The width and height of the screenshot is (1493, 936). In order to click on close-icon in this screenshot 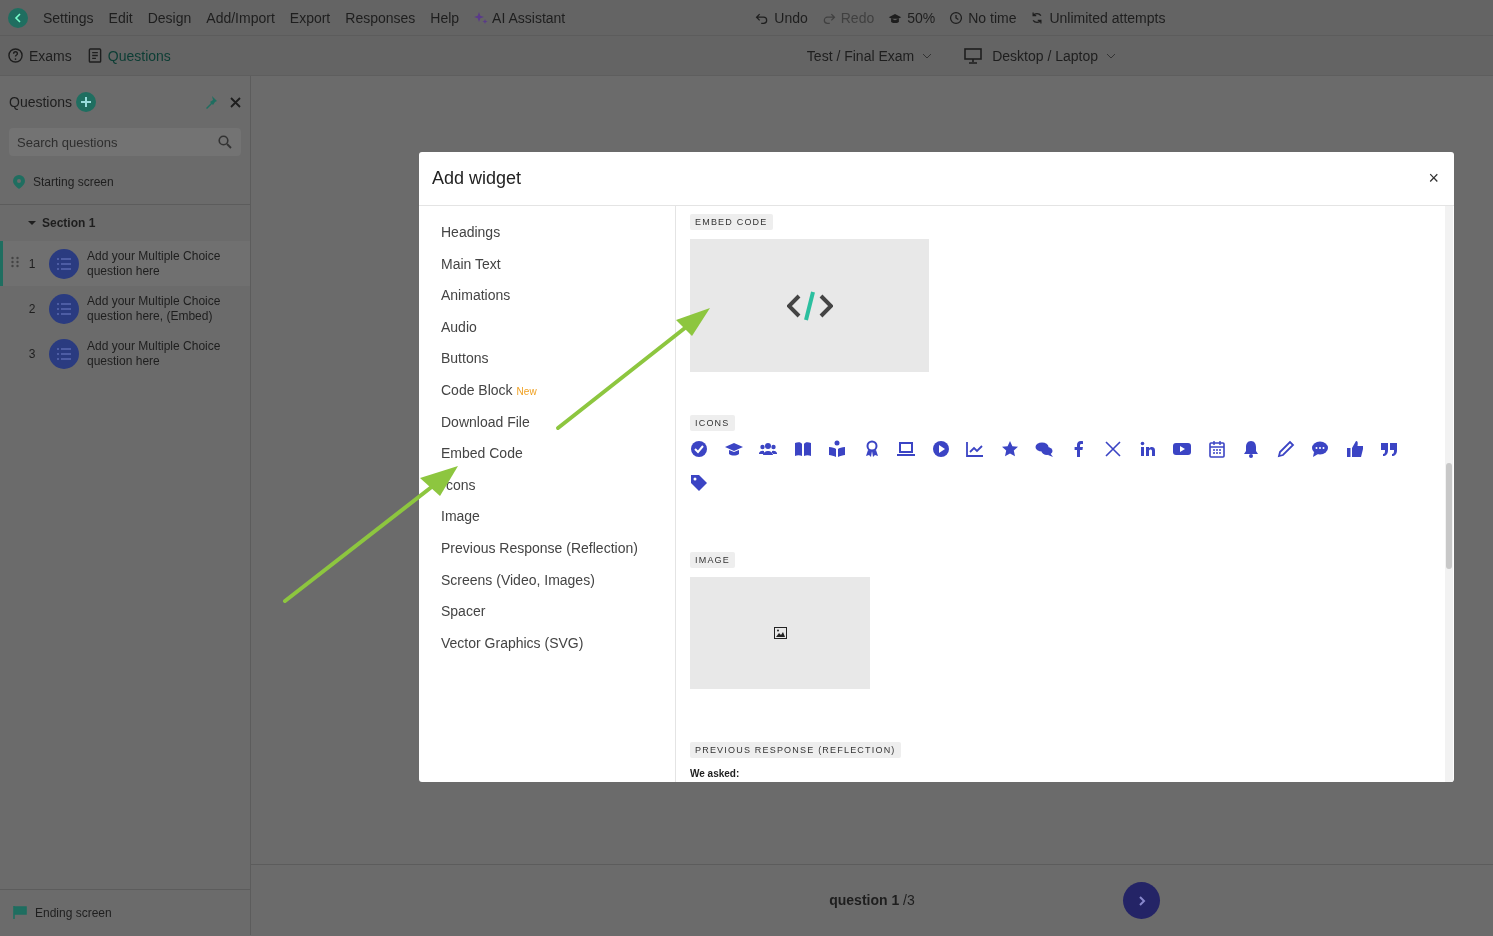, I will do `click(235, 102)`.